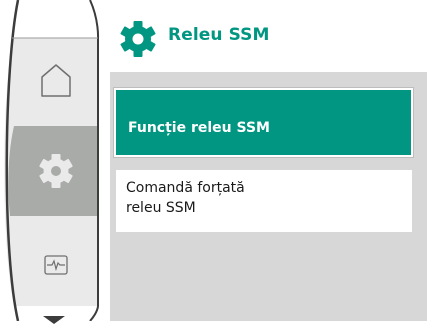  I want to click on triangle-down-icon, so click(54, 320).